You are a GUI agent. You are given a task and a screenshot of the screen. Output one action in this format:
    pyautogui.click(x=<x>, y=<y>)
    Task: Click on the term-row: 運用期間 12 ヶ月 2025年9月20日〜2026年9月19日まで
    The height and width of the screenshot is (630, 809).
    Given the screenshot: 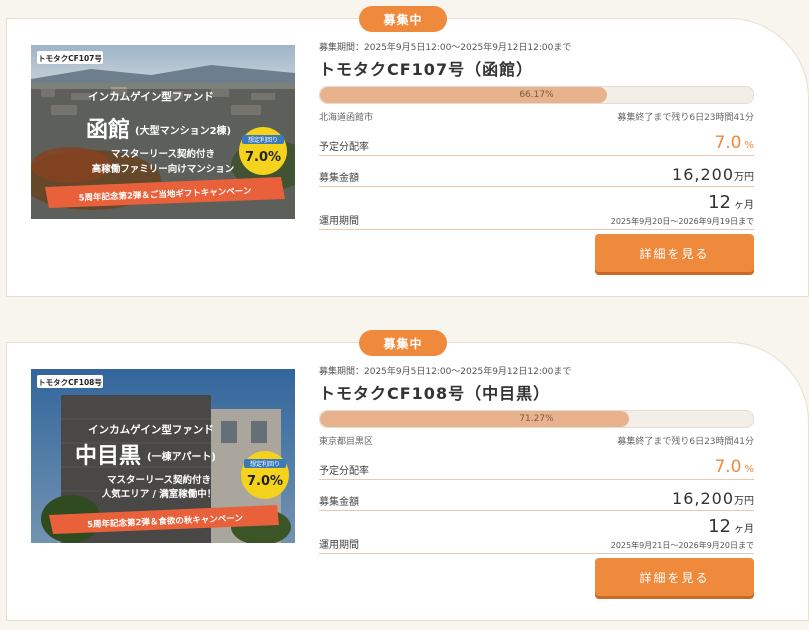 What is the action you would take?
    pyautogui.click(x=536, y=210)
    